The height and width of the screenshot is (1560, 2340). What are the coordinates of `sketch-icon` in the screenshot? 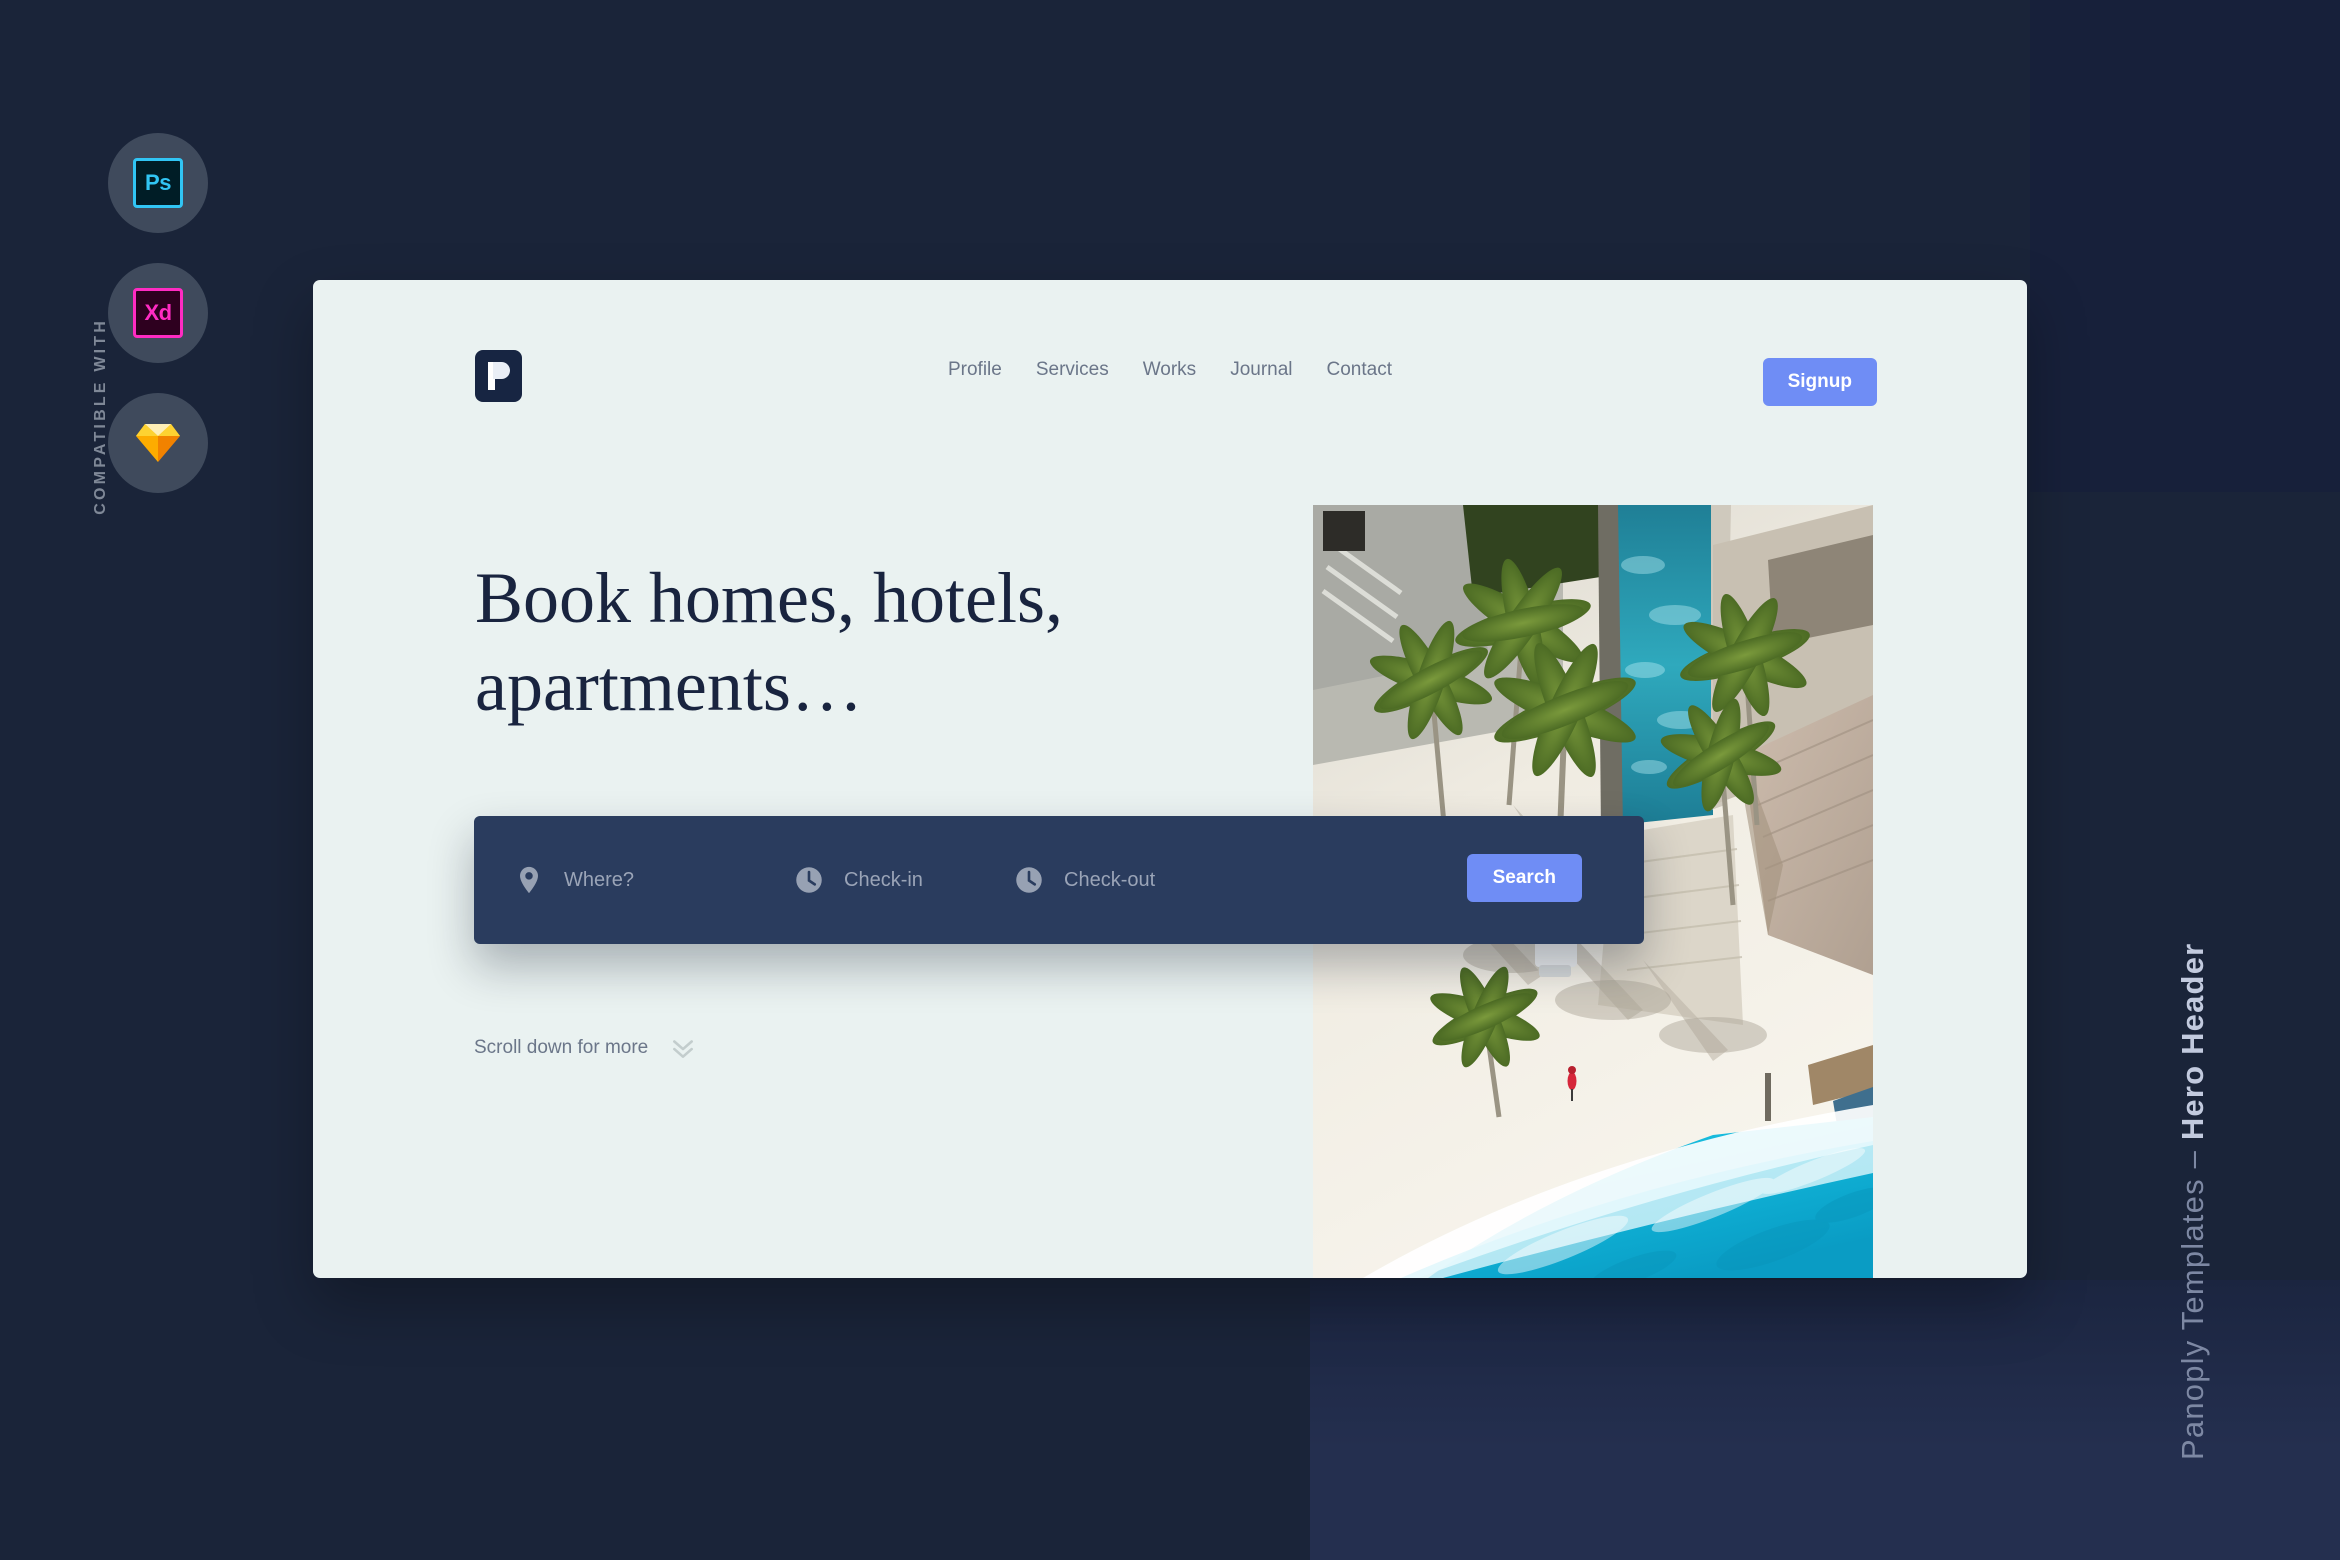 It's located at (158, 443).